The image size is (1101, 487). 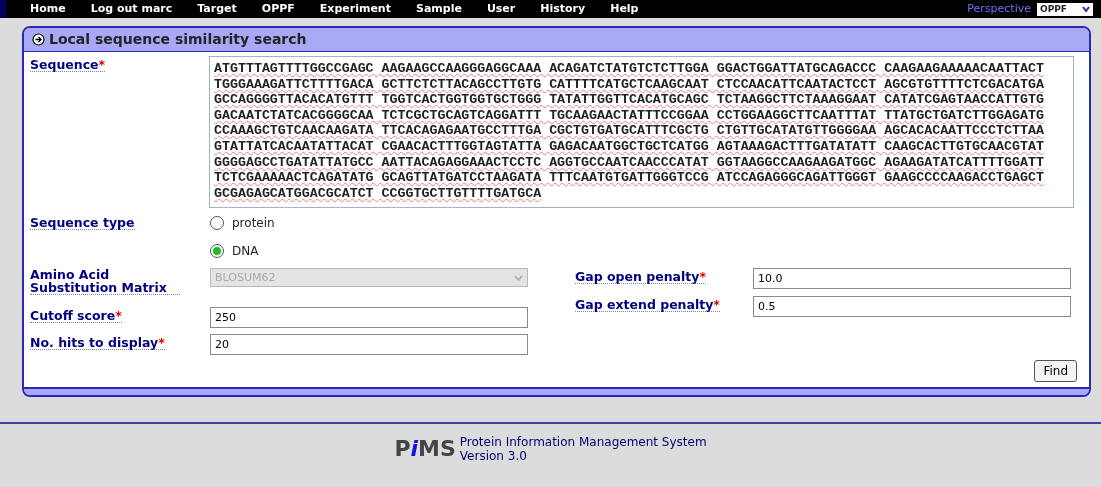 What do you see at coordinates (501, 9) in the screenshot?
I see `nav-link: User` at bounding box center [501, 9].